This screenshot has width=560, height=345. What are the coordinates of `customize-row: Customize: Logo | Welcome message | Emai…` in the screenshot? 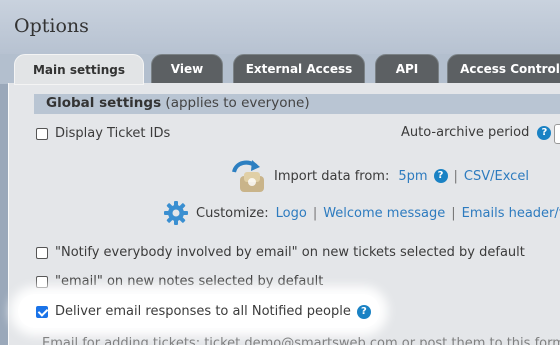 It's located at (361, 213).